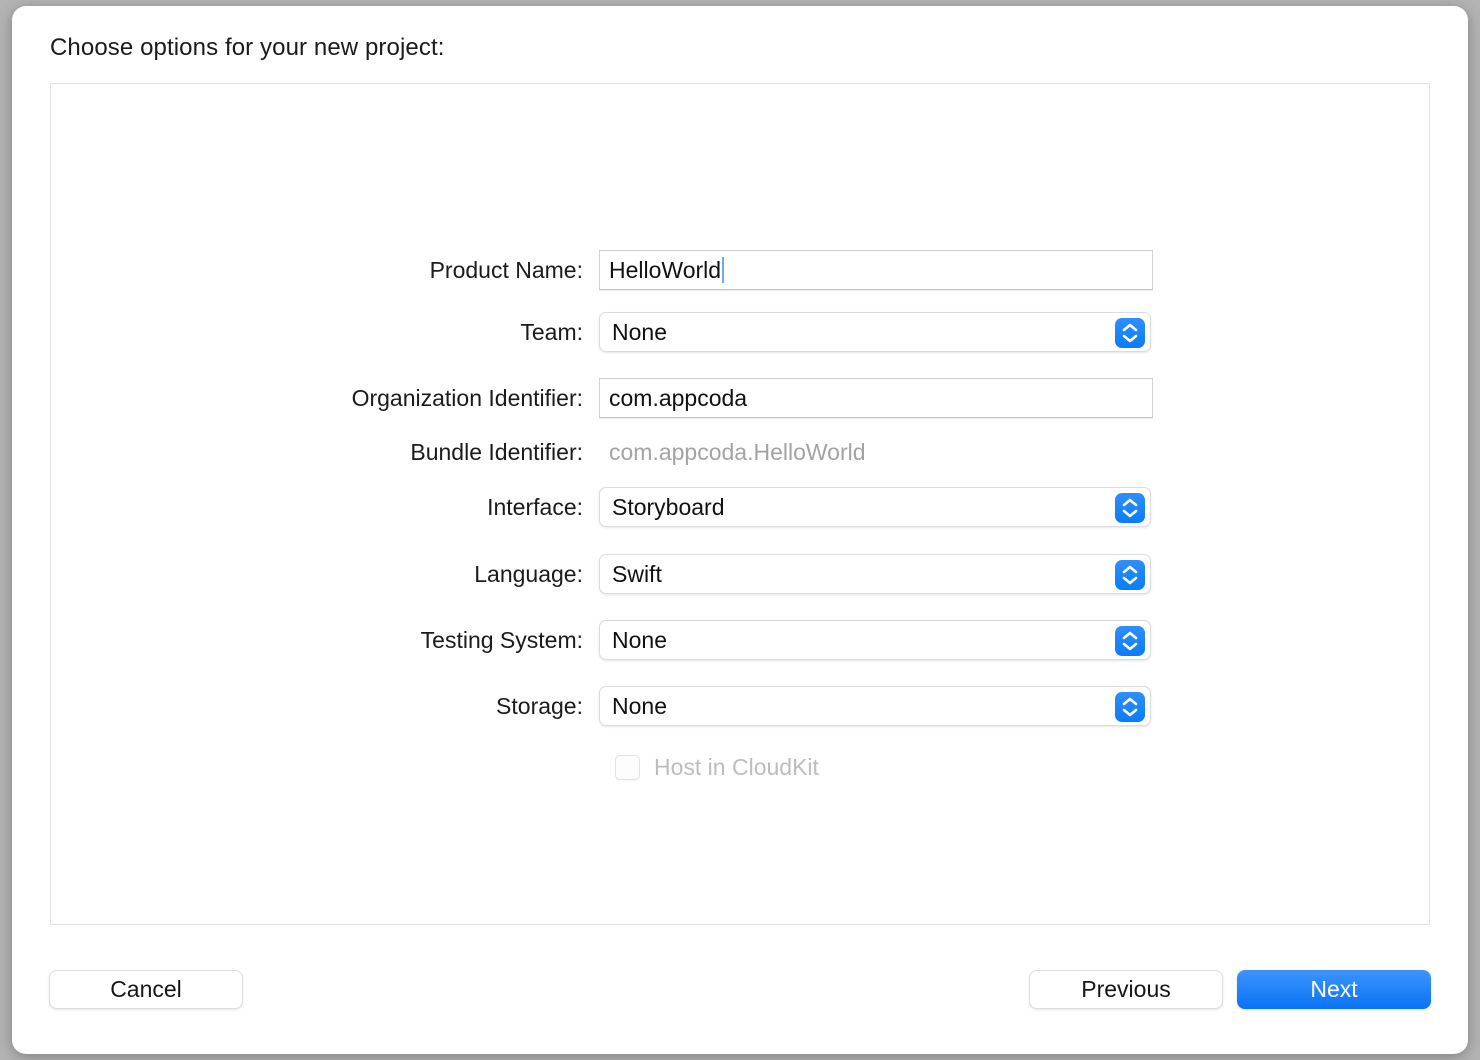 The width and height of the screenshot is (1480, 1060). Describe the element at coordinates (496, 451) in the screenshot. I see `label-bundle-identifier: Bundle Identifier:` at that location.